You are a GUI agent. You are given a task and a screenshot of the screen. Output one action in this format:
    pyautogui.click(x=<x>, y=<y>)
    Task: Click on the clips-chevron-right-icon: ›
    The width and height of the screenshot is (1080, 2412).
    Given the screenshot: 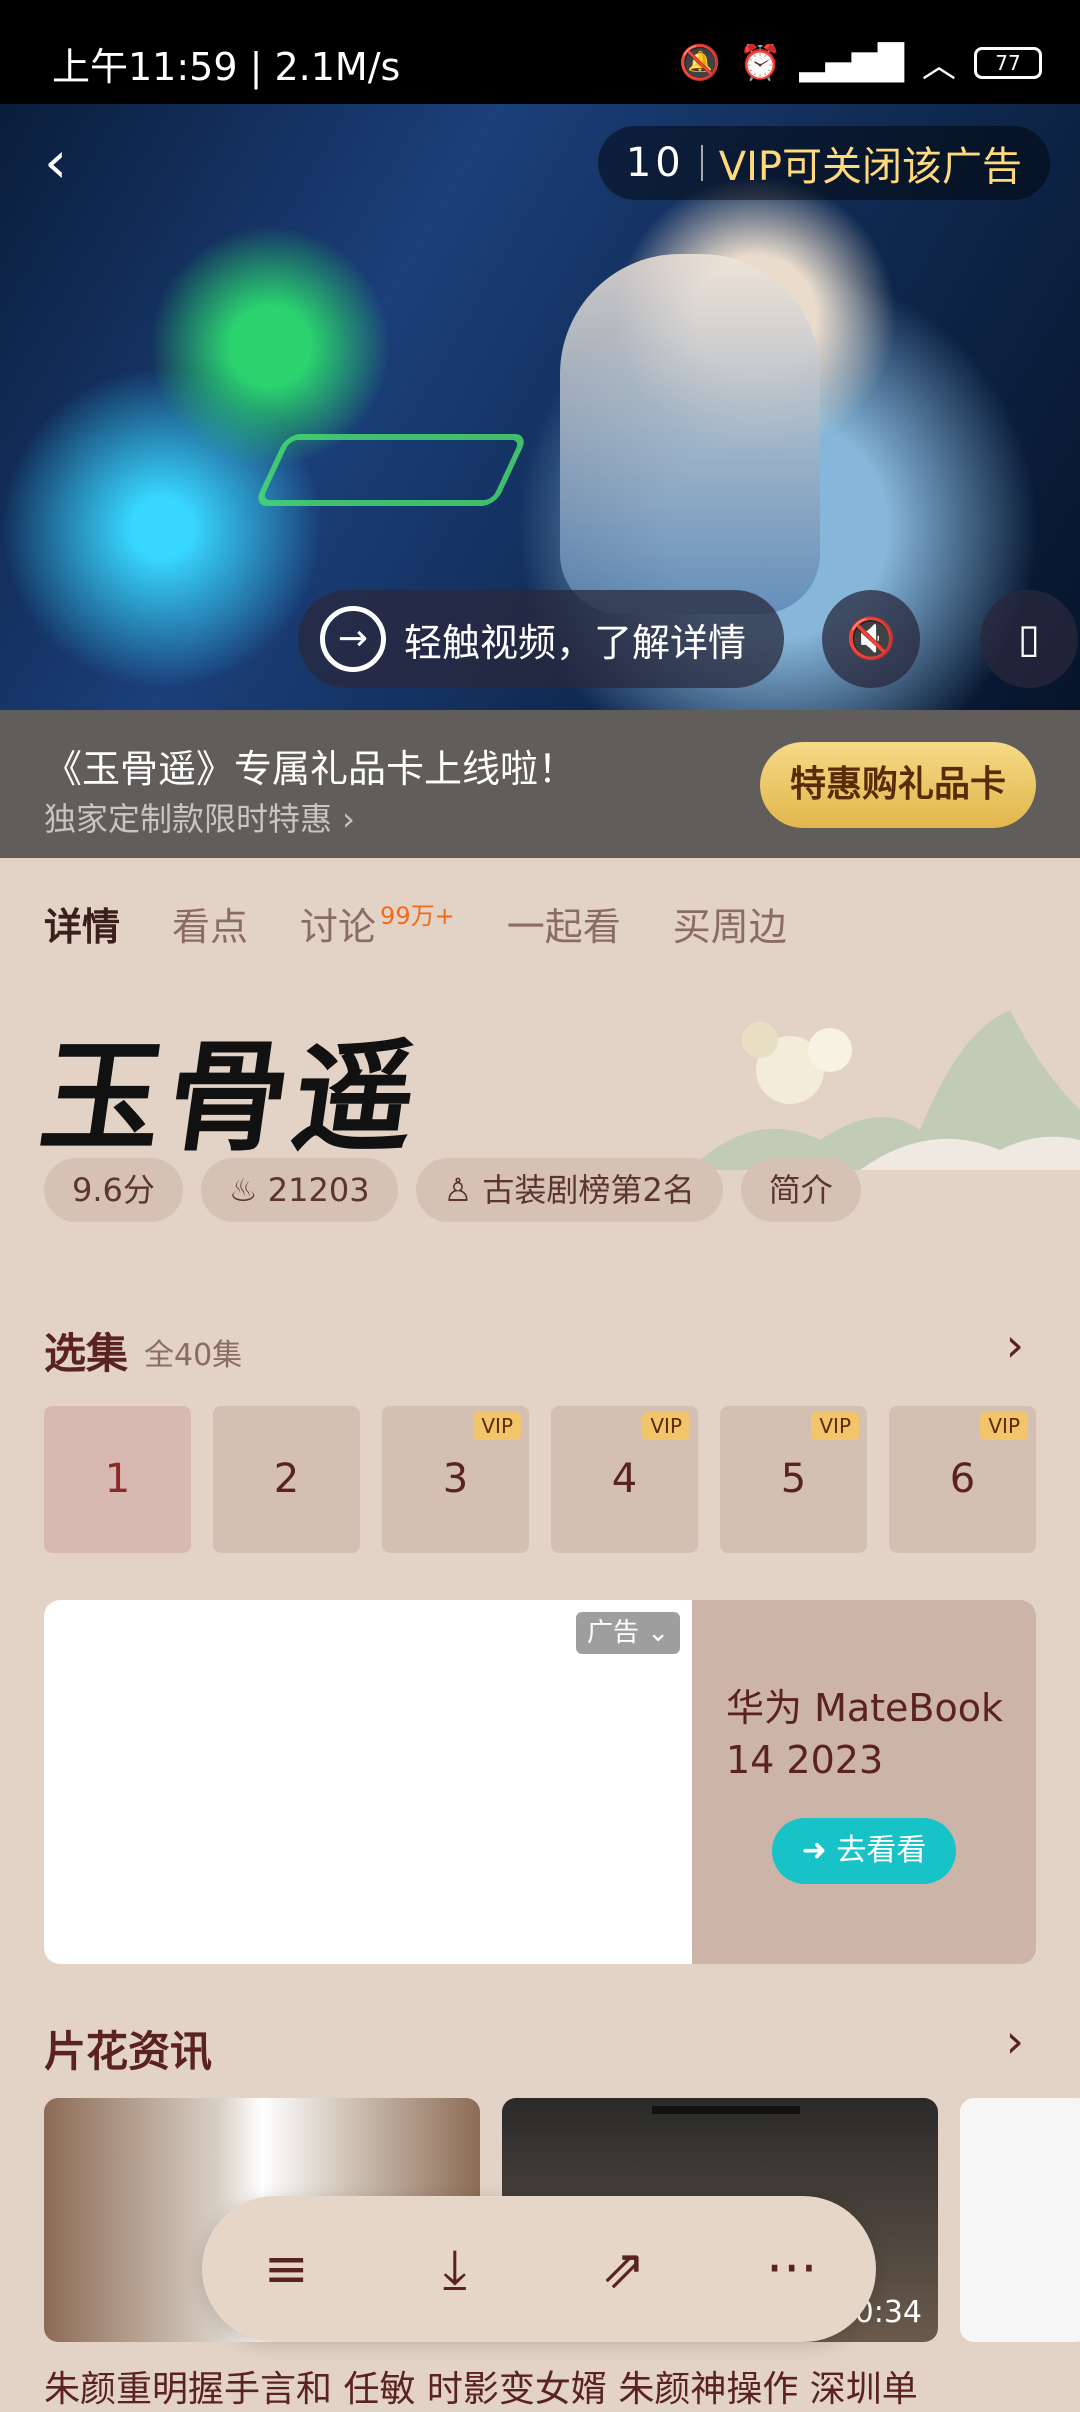 What is the action you would take?
    pyautogui.click(x=1015, y=2041)
    